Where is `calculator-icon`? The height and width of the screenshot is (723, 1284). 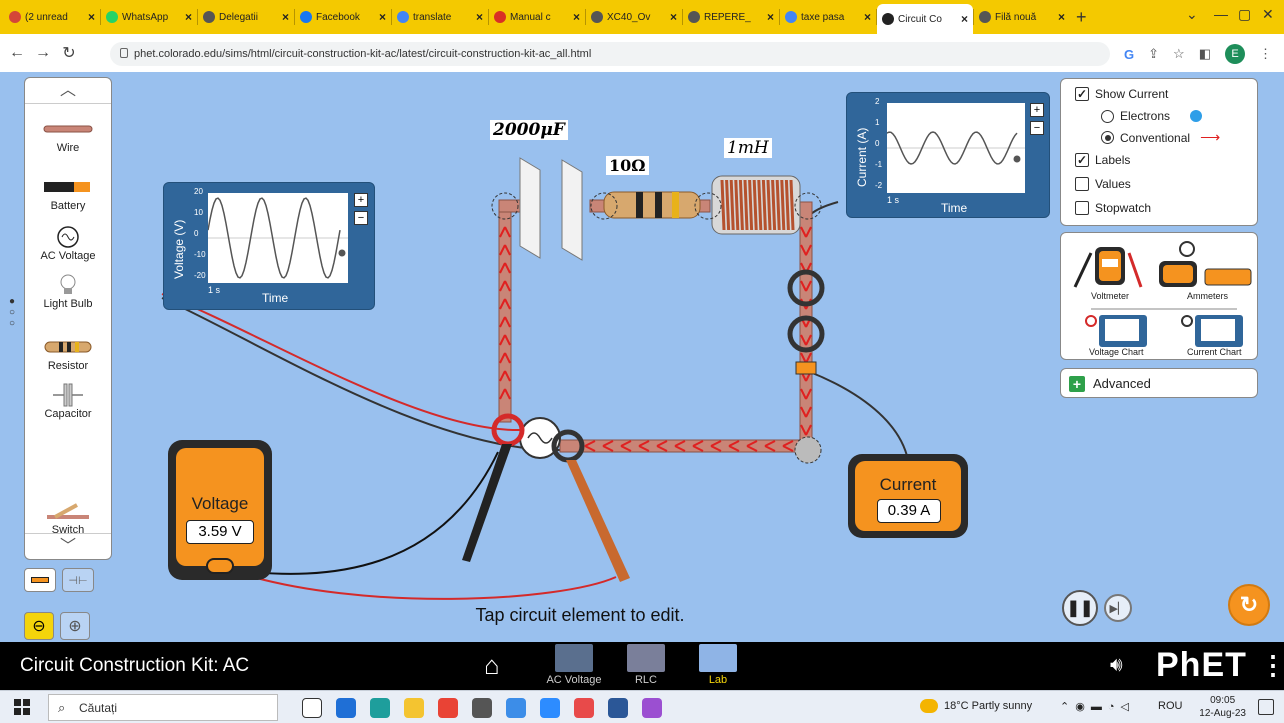
calculator-icon is located at coordinates (482, 708).